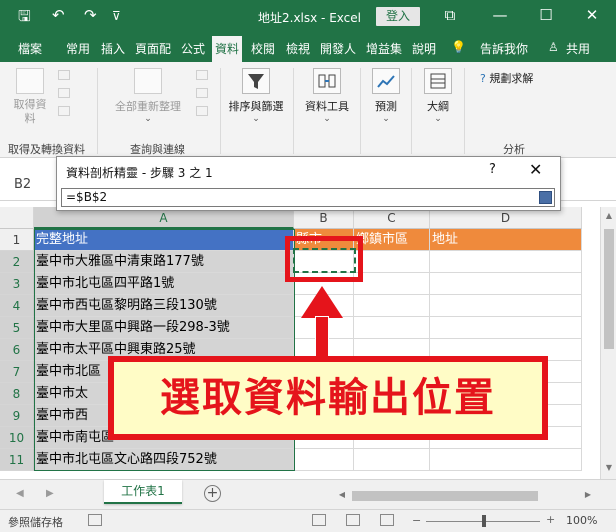 This screenshot has width=616, height=532. Describe the element at coordinates (492, 169) in the screenshot. I see `help-icon: ?` at that location.